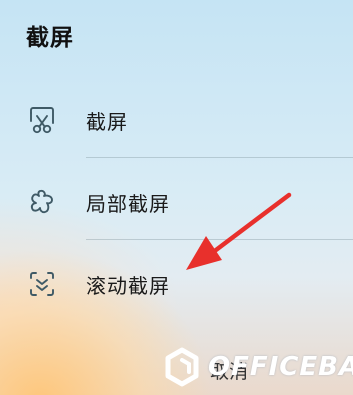 This screenshot has height=395, width=353. I want to click on scroll-screenshot-icon, so click(42, 284).